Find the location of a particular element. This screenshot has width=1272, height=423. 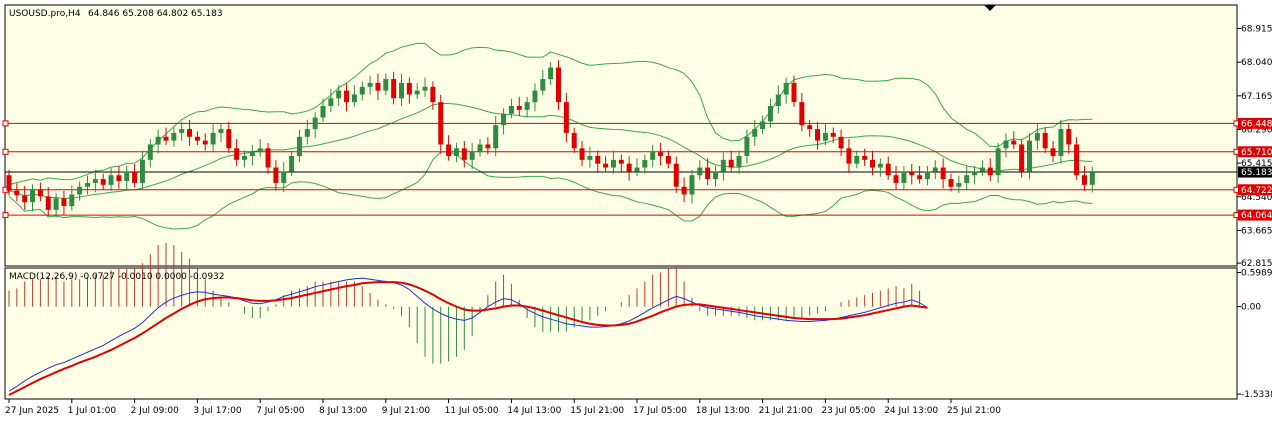

x-tick-label: 11 Jul 05:00 is located at coordinates (472, 411).